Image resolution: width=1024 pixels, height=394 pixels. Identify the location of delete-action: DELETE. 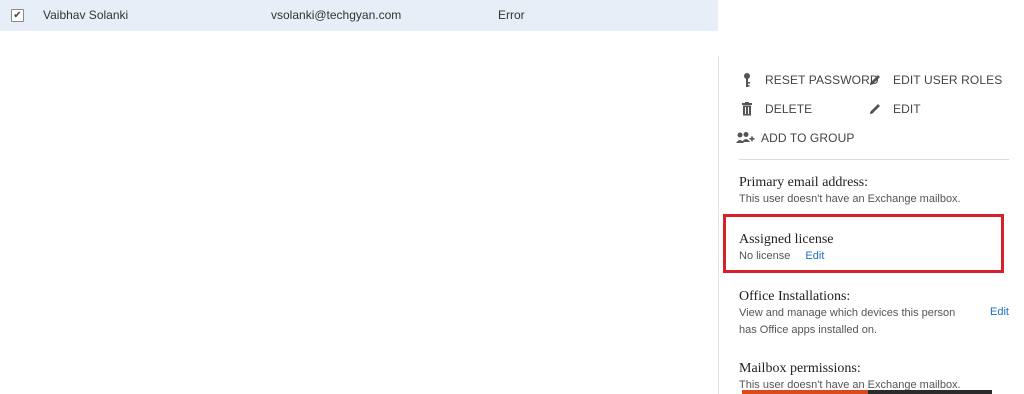
(775, 109).